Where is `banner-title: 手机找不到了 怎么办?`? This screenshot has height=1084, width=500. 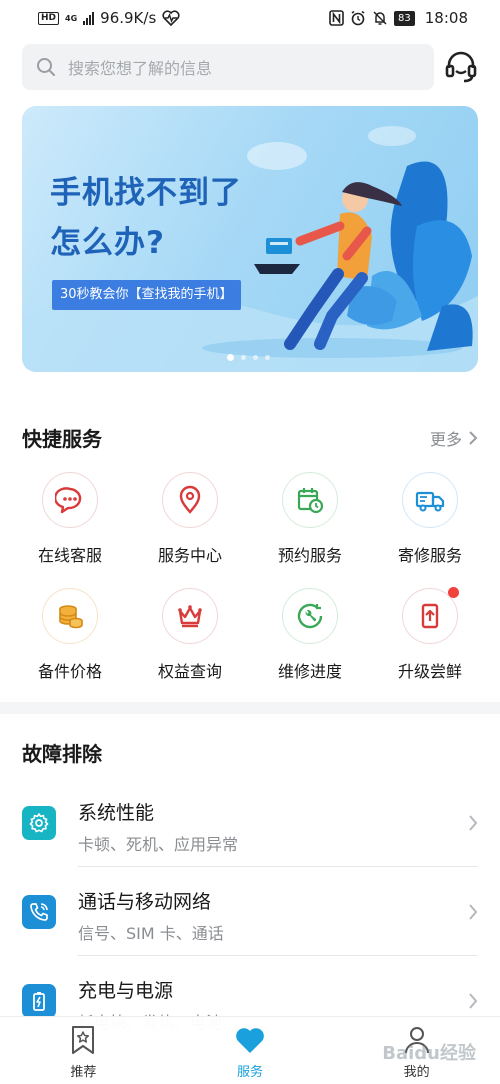
banner-title: 手机找不到了 怎么办? is located at coordinates (146, 218).